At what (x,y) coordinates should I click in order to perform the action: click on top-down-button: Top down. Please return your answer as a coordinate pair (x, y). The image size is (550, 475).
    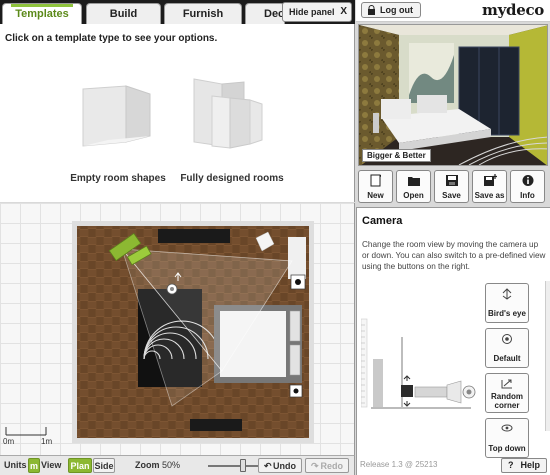
    Looking at the image, I should click on (507, 438).